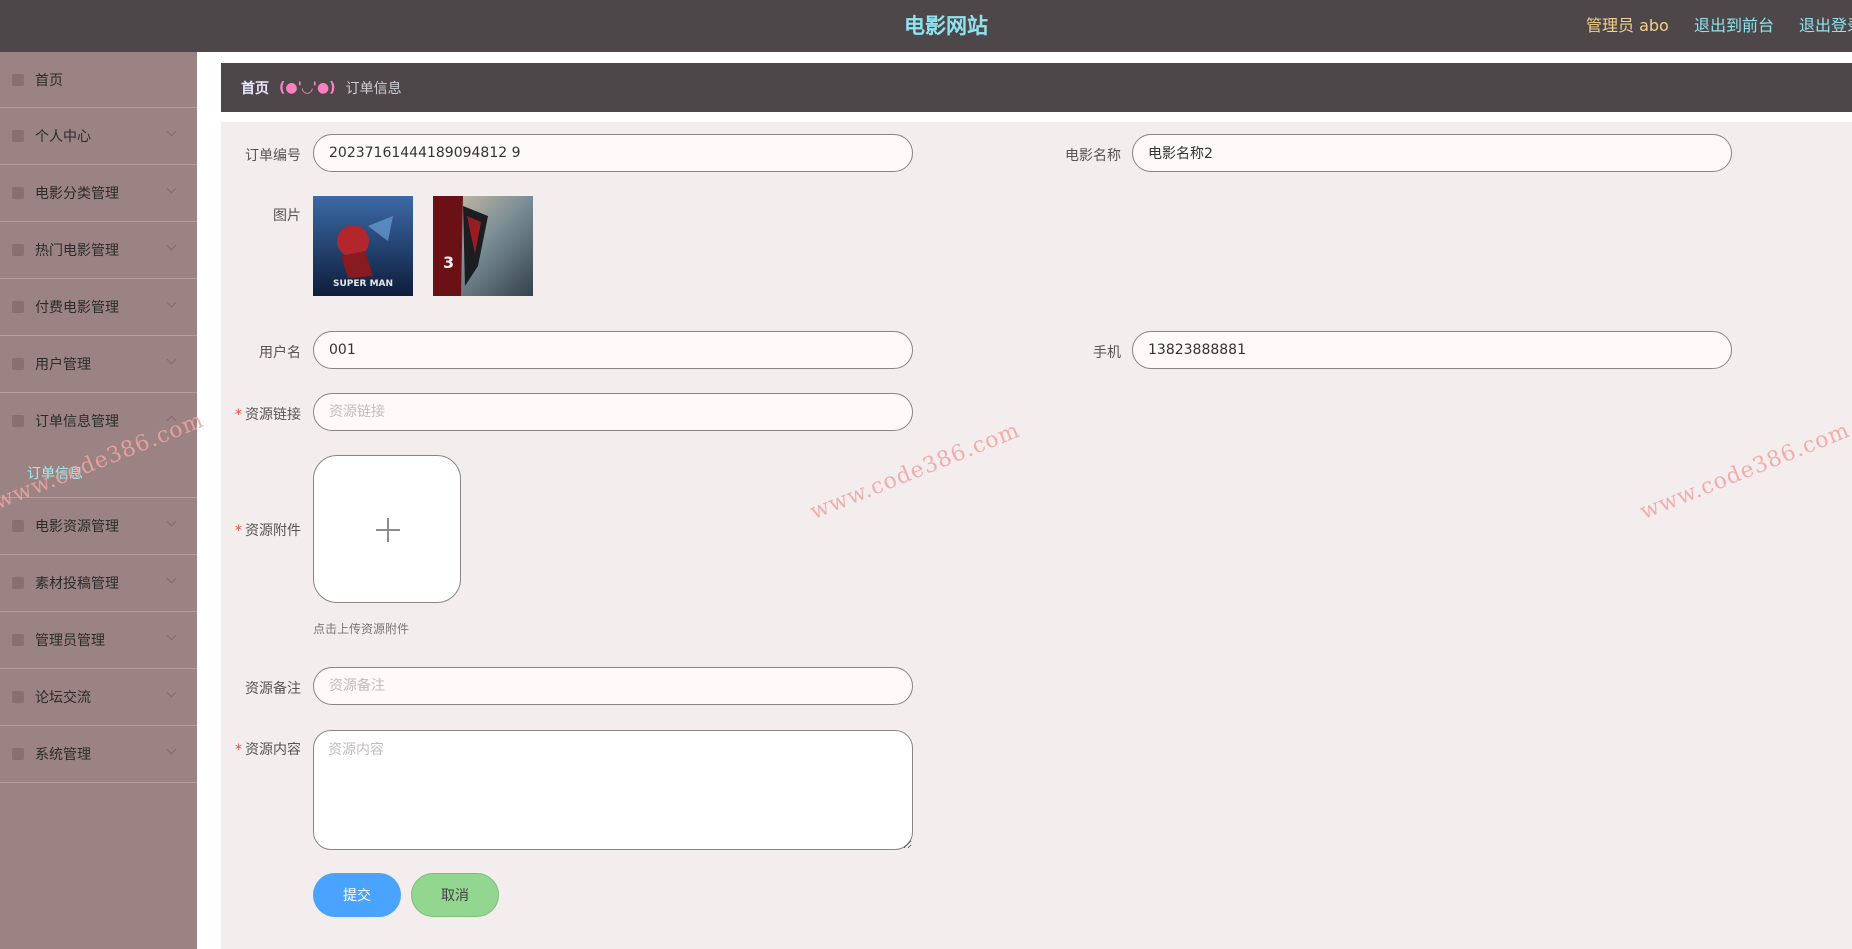 The height and width of the screenshot is (949, 1852). Describe the element at coordinates (273, 156) in the screenshot. I see `order-no-label: 订单编号` at that location.